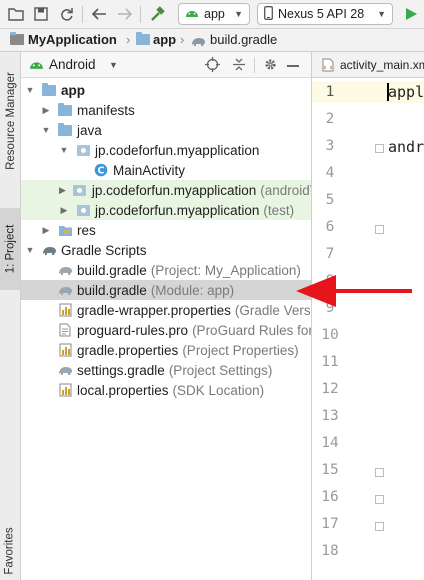  Describe the element at coordinates (218, 390) in the screenshot. I see `tree-item-hint: (SDK Location)` at that location.